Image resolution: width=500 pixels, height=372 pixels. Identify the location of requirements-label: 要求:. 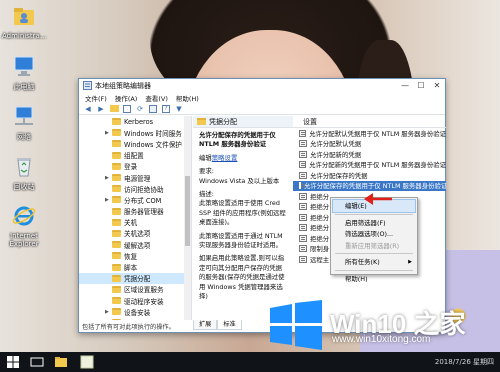
(206, 171).